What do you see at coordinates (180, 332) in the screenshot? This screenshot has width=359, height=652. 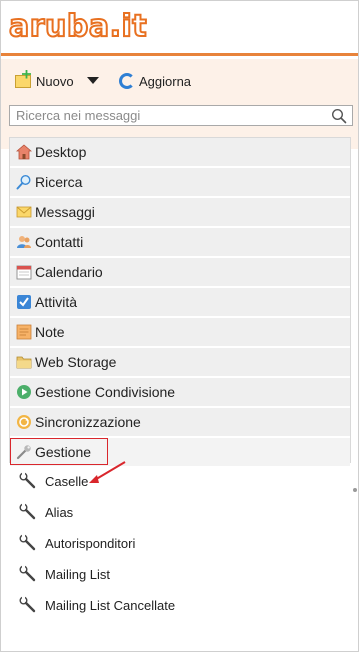 I see `nav-item-note: Note` at bounding box center [180, 332].